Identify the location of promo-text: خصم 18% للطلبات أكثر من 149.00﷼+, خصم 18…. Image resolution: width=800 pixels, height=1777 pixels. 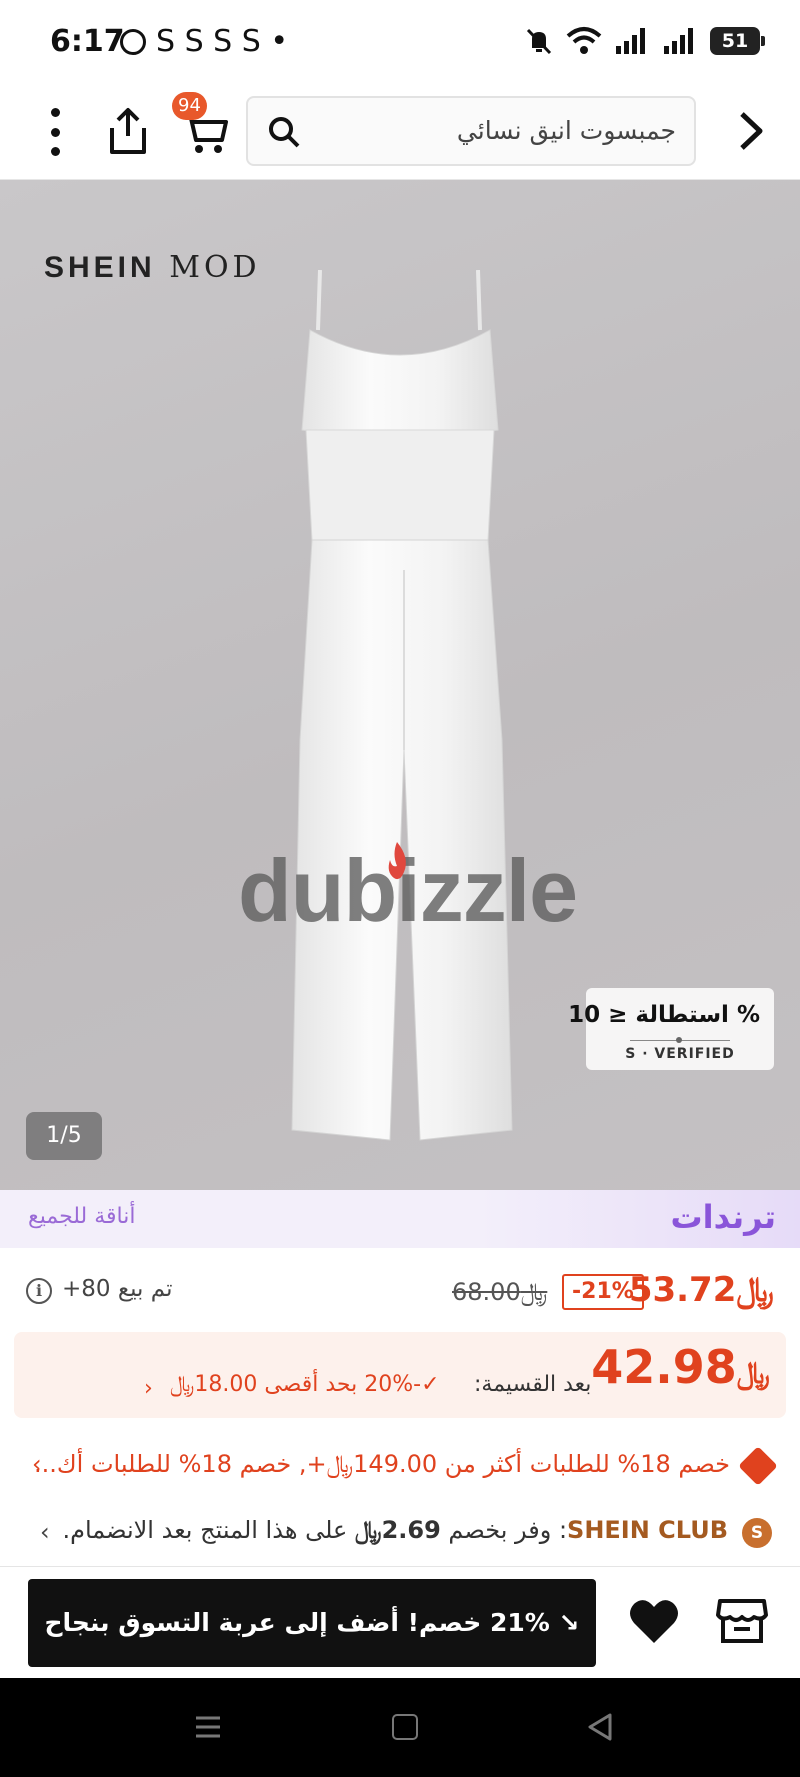
(381, 1464).